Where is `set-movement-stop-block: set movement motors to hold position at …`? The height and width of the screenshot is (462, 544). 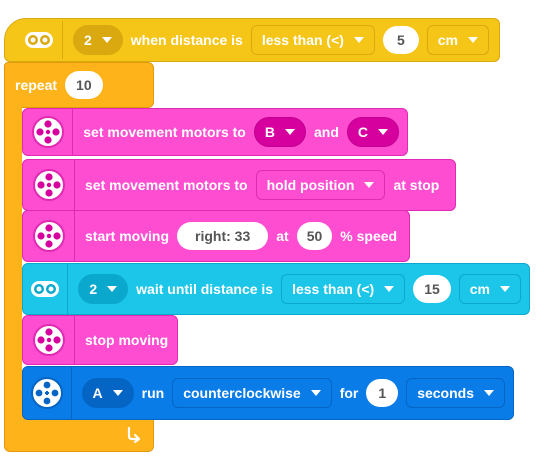 set-movement-stop-block: set movement motors to hold position at … is located at coordinates (239, 185).